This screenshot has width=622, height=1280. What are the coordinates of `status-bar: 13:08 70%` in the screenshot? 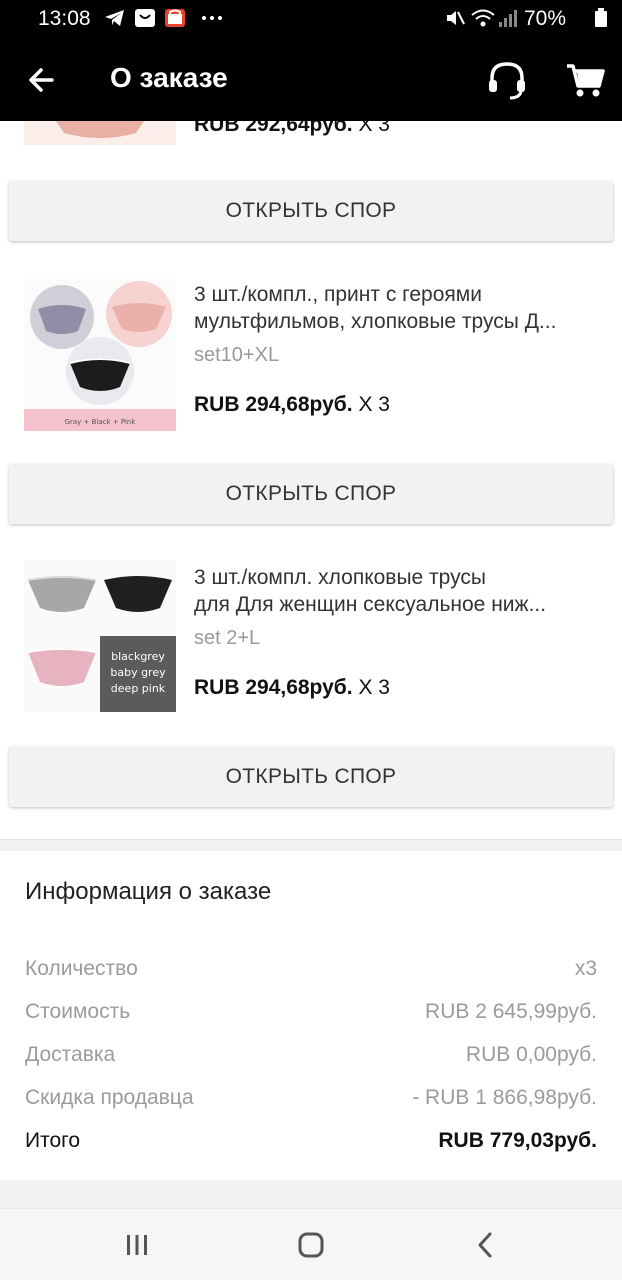 It's located at (311, 19).